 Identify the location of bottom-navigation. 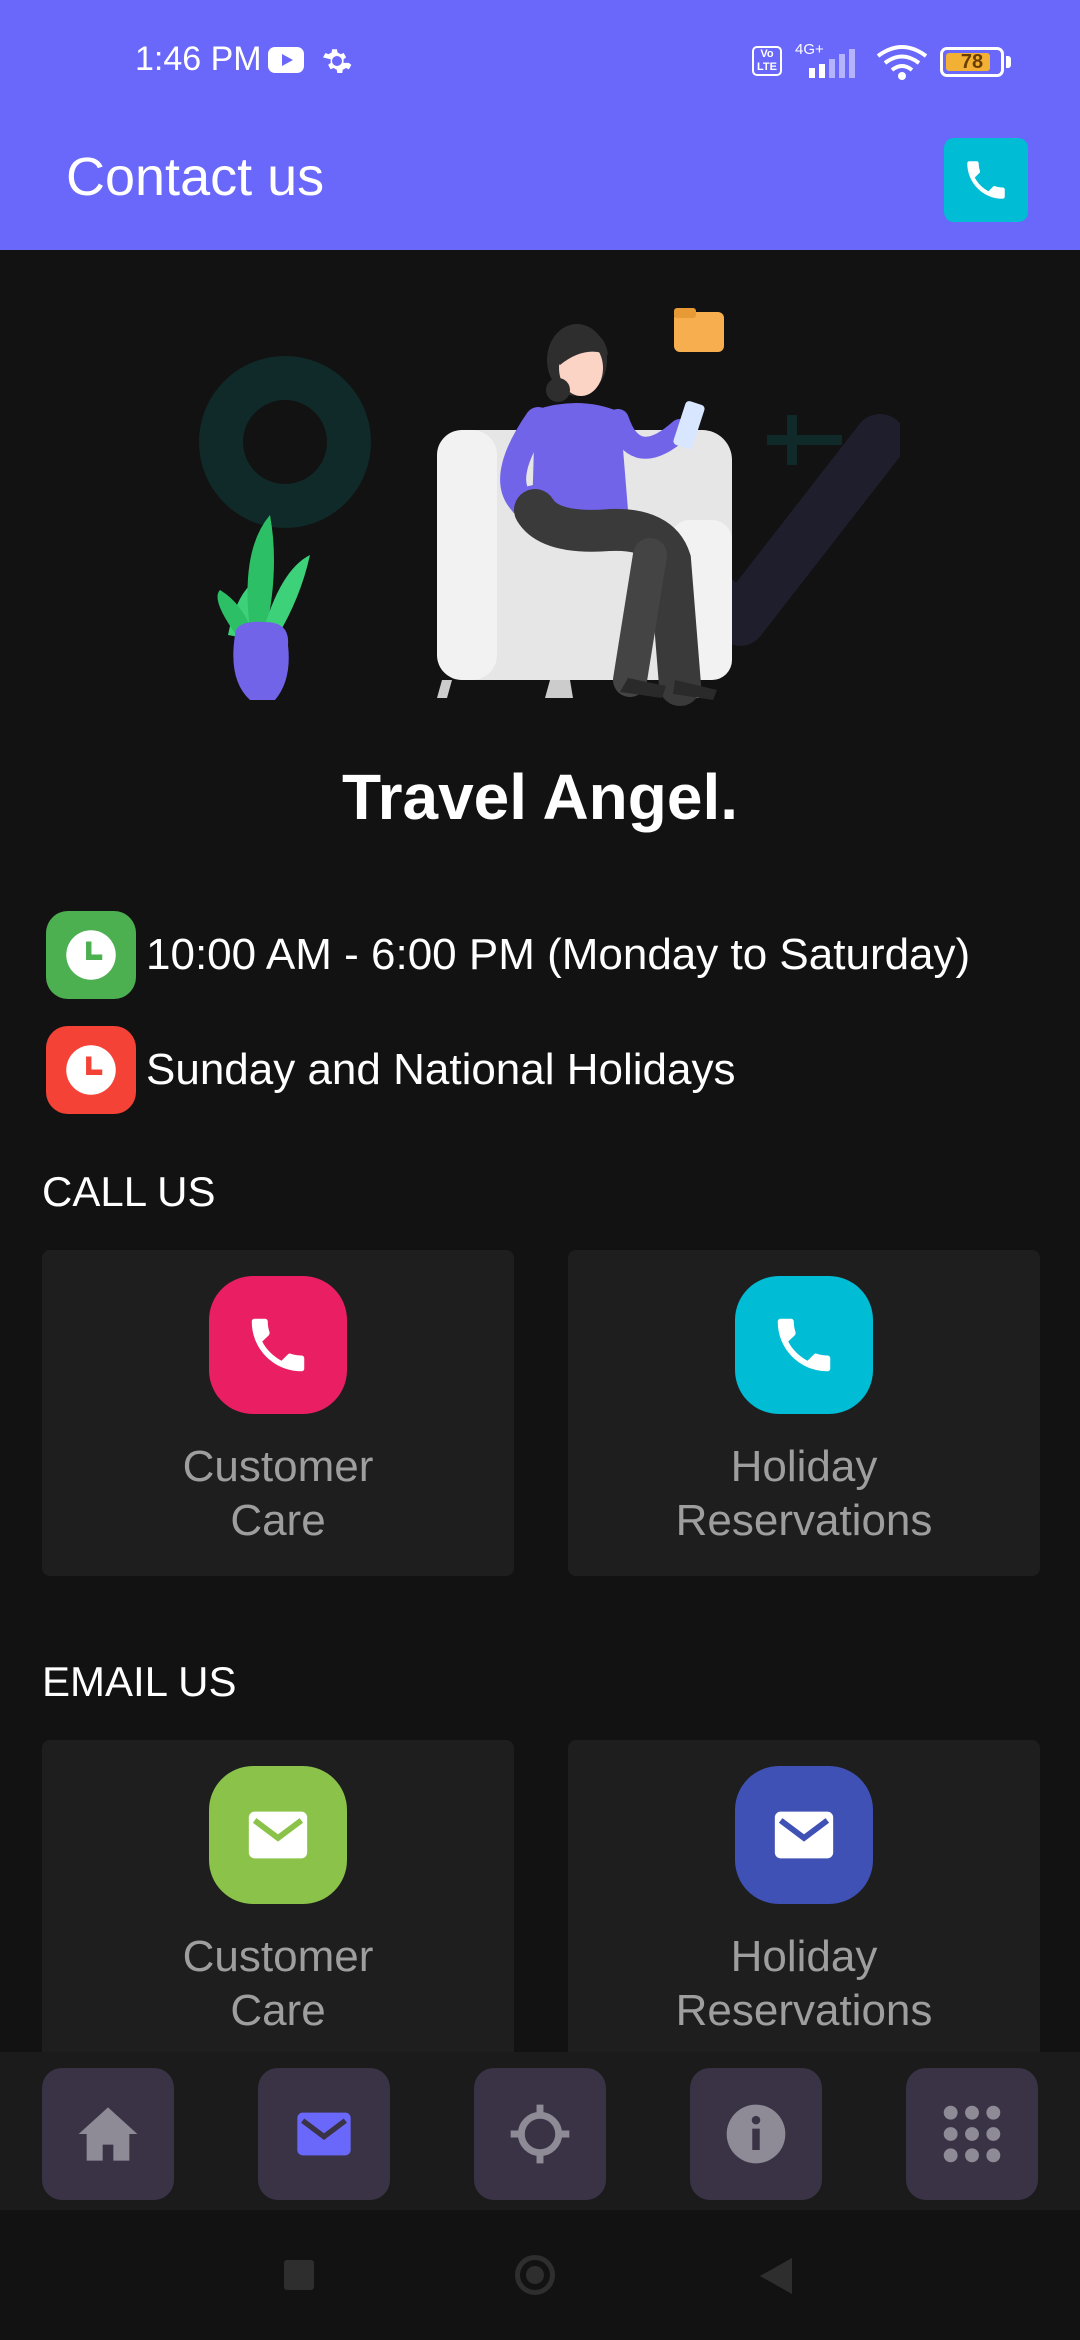
(540, 2131).